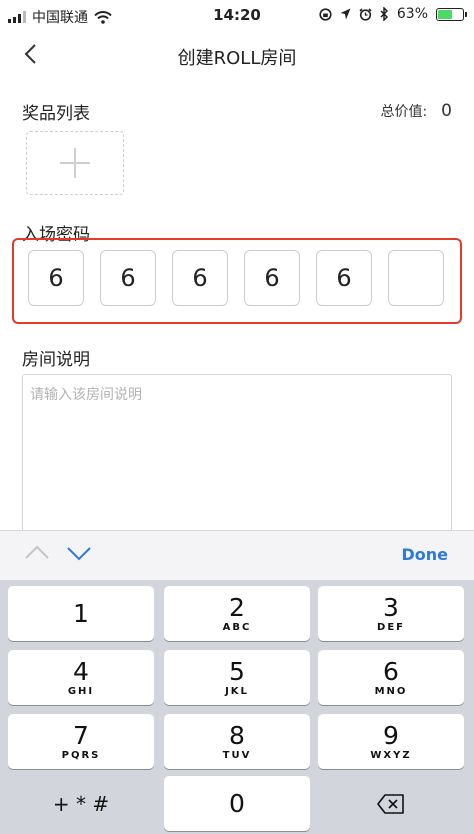 The image size is (474, 834). I want to click on password-digit-3: 6, so click(200, 278).